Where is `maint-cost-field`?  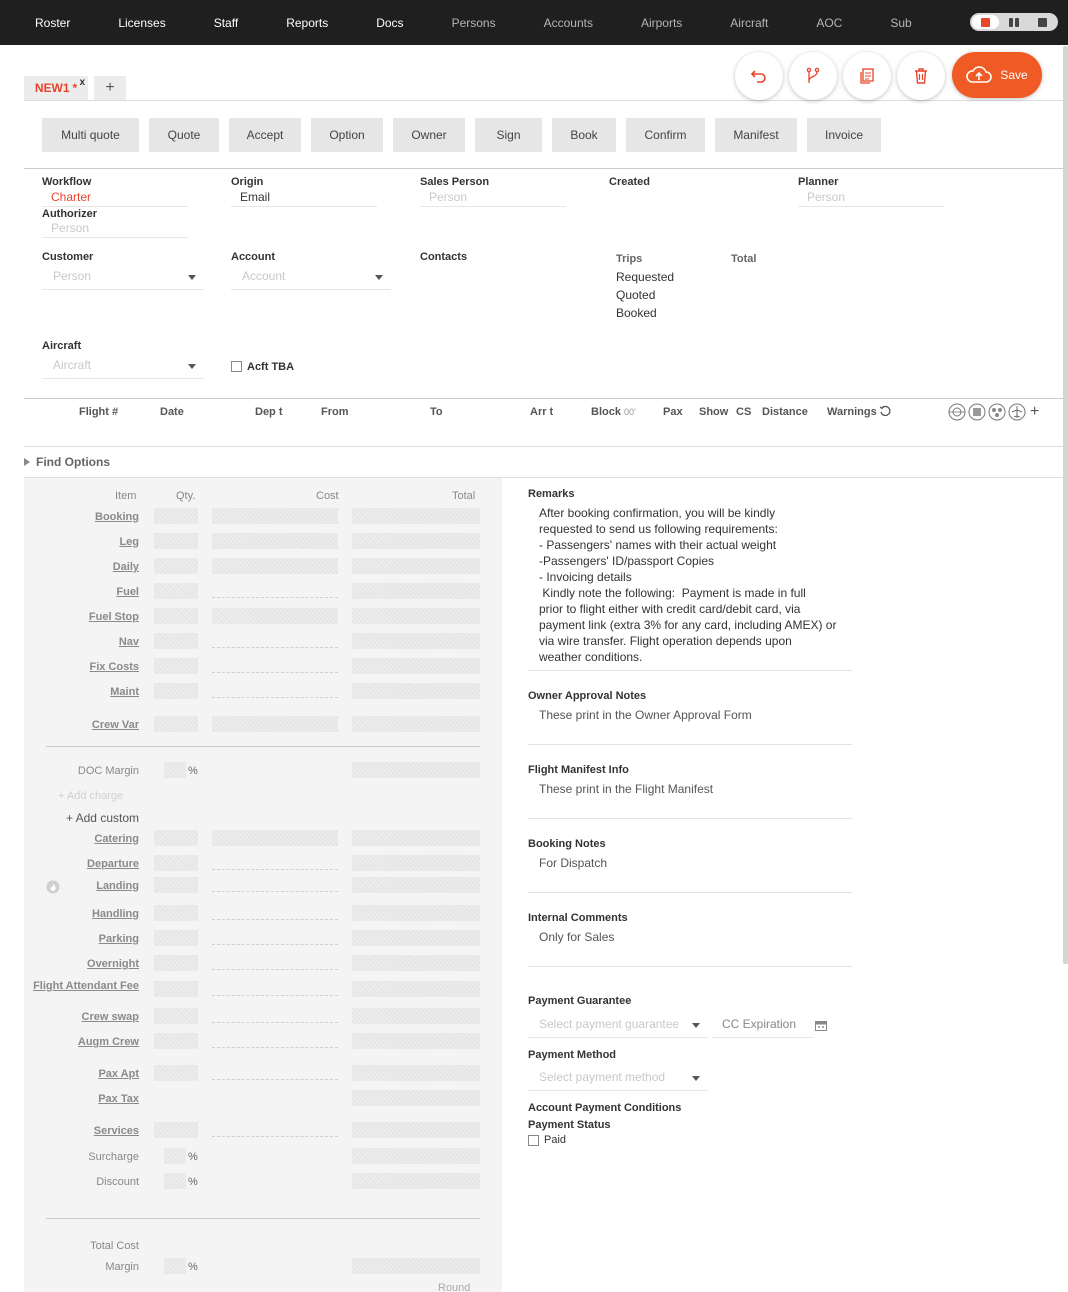
maint-cost-field is located at coordinates (275, 697).